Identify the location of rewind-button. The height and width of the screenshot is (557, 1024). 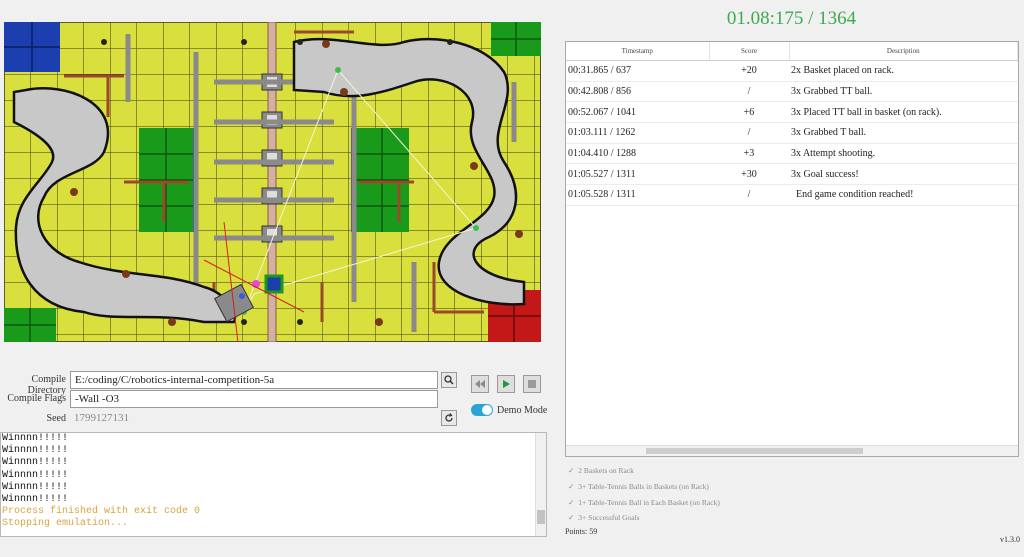
(480, 384).